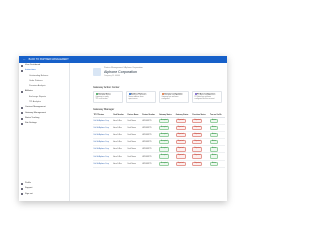 Image resolution: width=320 pixels, height=250 pixels. I want to click on sidebar-item-label: Sign out, so click(29, 193).